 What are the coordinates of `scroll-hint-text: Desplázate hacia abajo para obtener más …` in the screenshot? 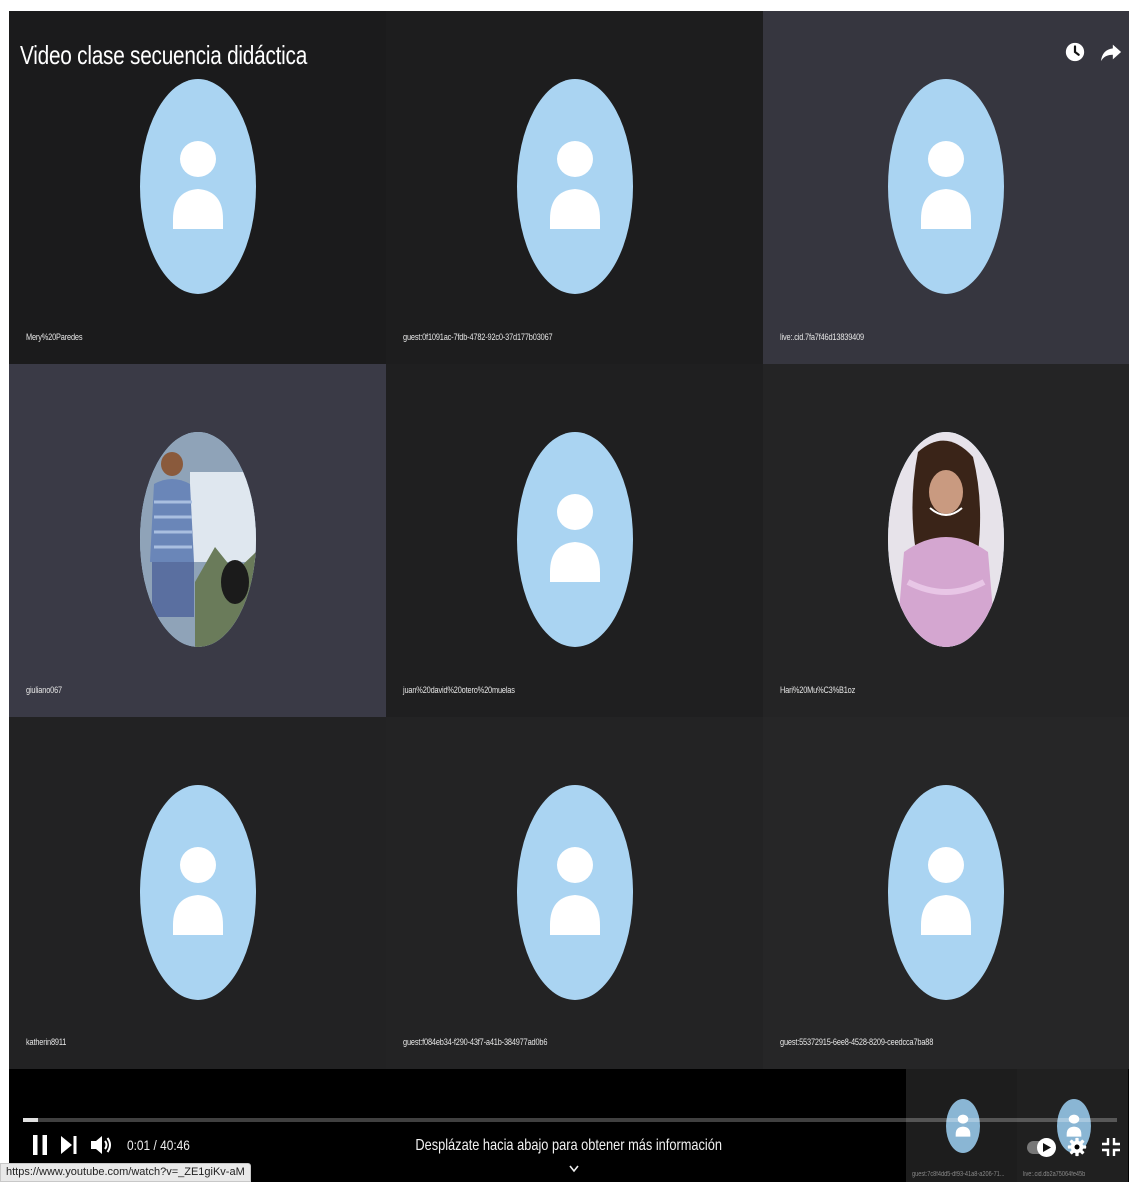 It's located at (569, 1145).